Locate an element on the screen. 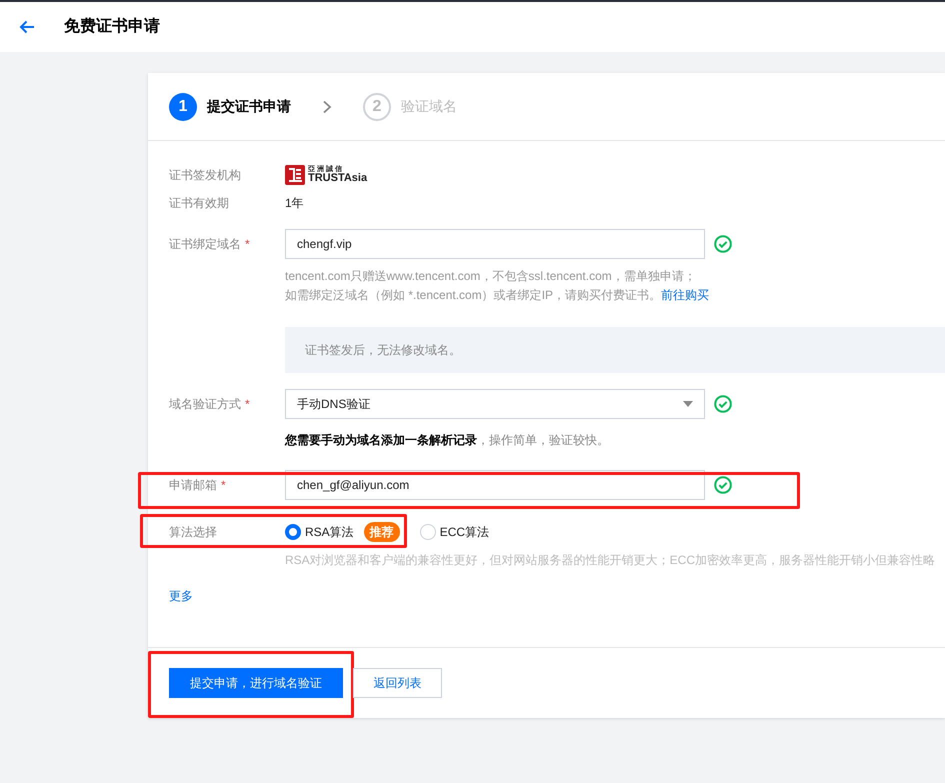 The image size is (945, 783). submit-button: 提交申请，进行域名验证 is located at coordinates (256, 683).